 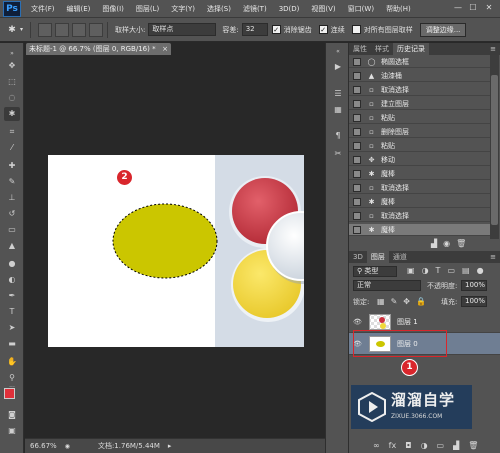 What do you see at coordinates (377, 257) in the screenshot?
I see `tab-layers: 图层` at bounding box center [377, 257].